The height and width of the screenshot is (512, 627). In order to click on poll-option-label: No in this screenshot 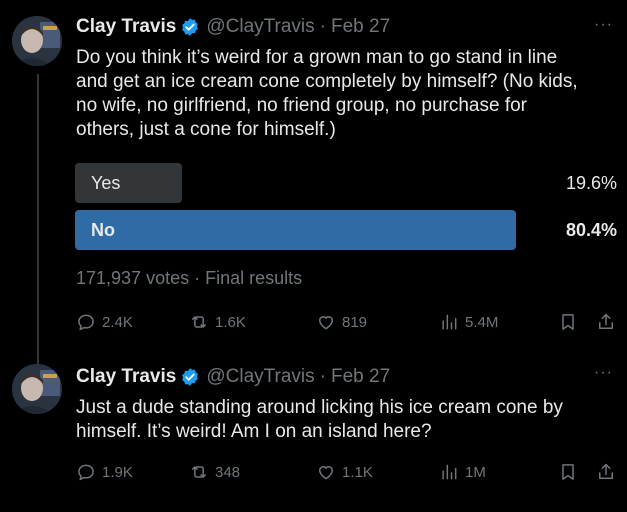, I will do `click(103, 230)`.